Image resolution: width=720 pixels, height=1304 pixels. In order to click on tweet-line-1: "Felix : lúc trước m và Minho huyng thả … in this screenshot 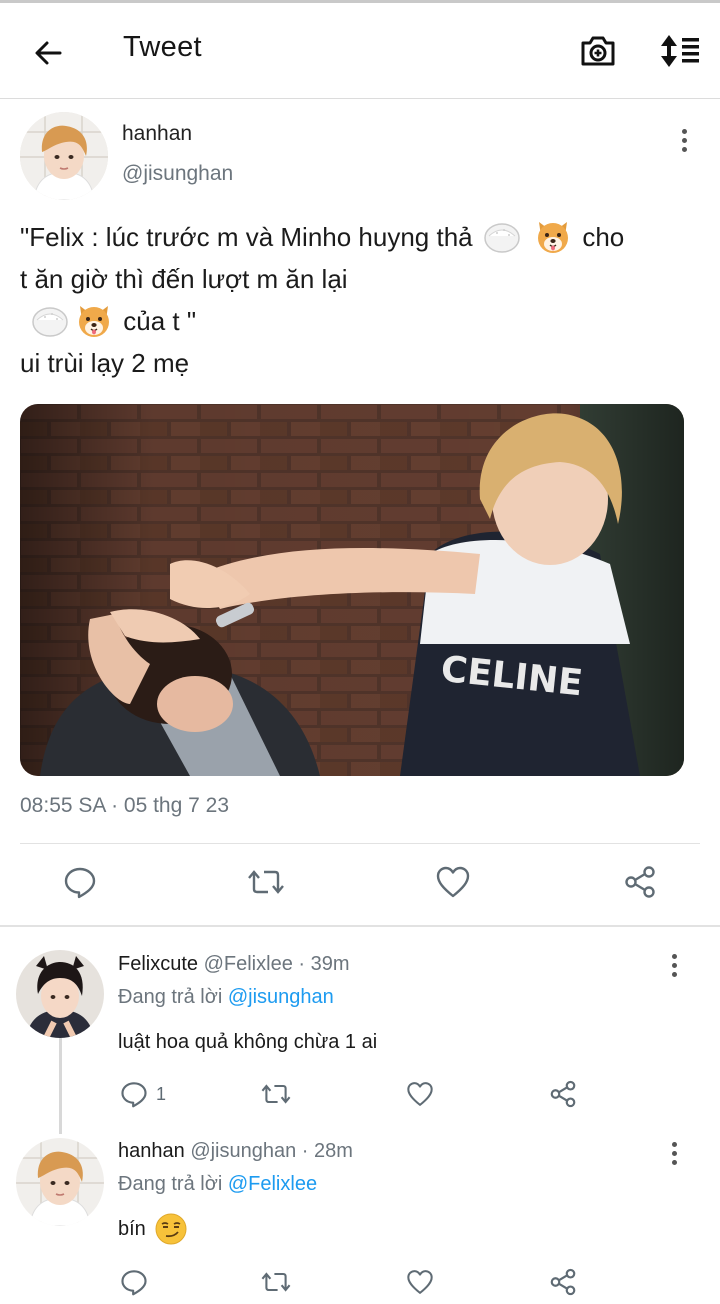, I will do `click(365, 237)`.